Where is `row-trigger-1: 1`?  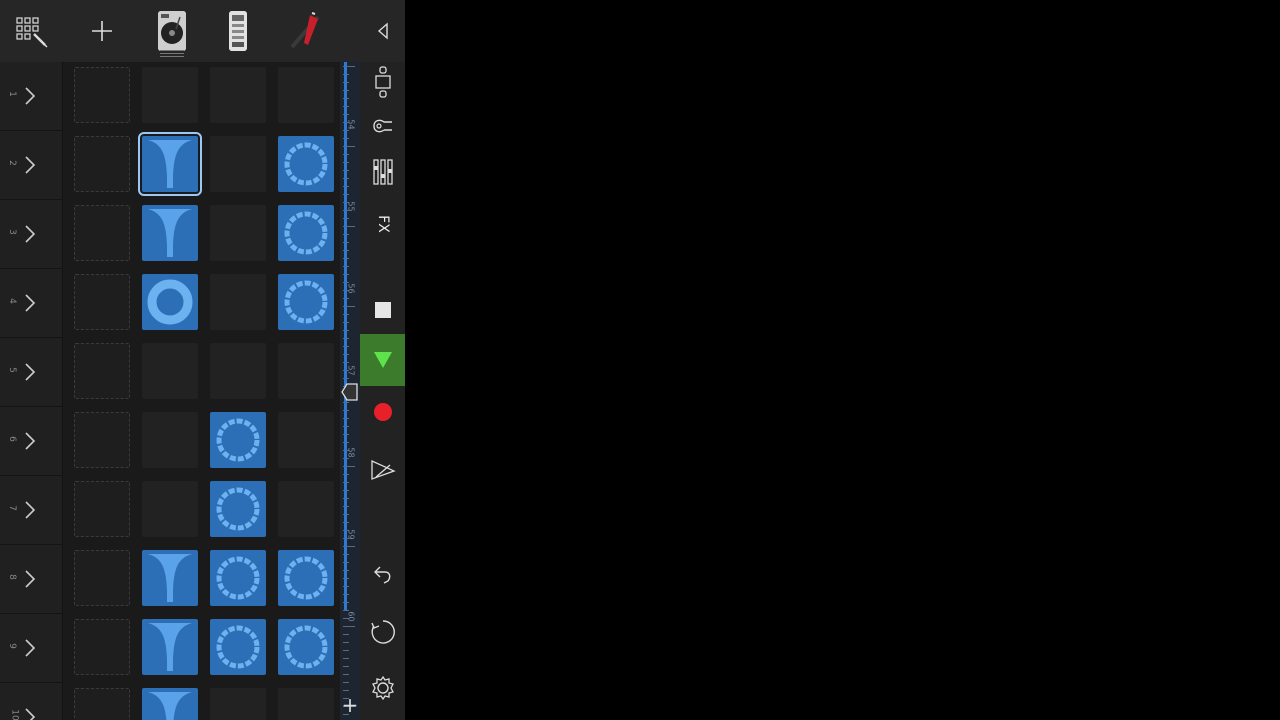
row-trigger-1: 1 is located at coordinates (31, 96).